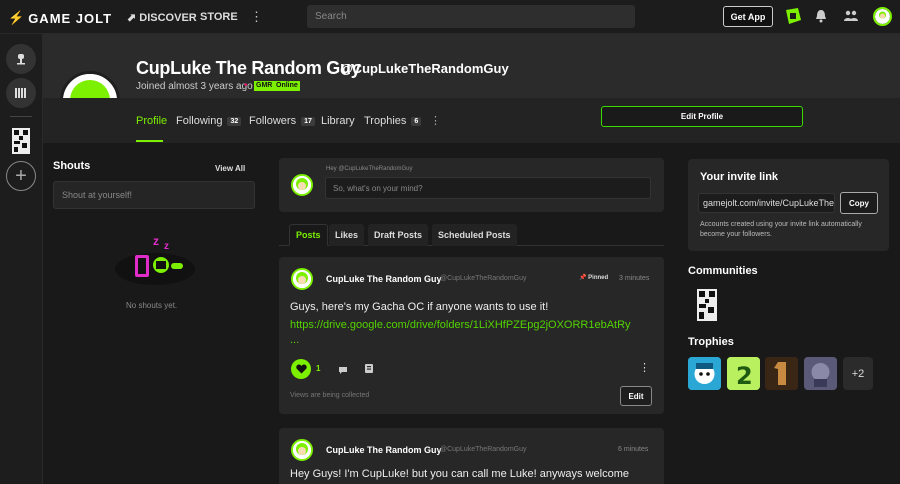  Describe the element at coordinates (424, 68) in the screenshot. I see `username: @CupLukeTheRandomGuy` at that location.